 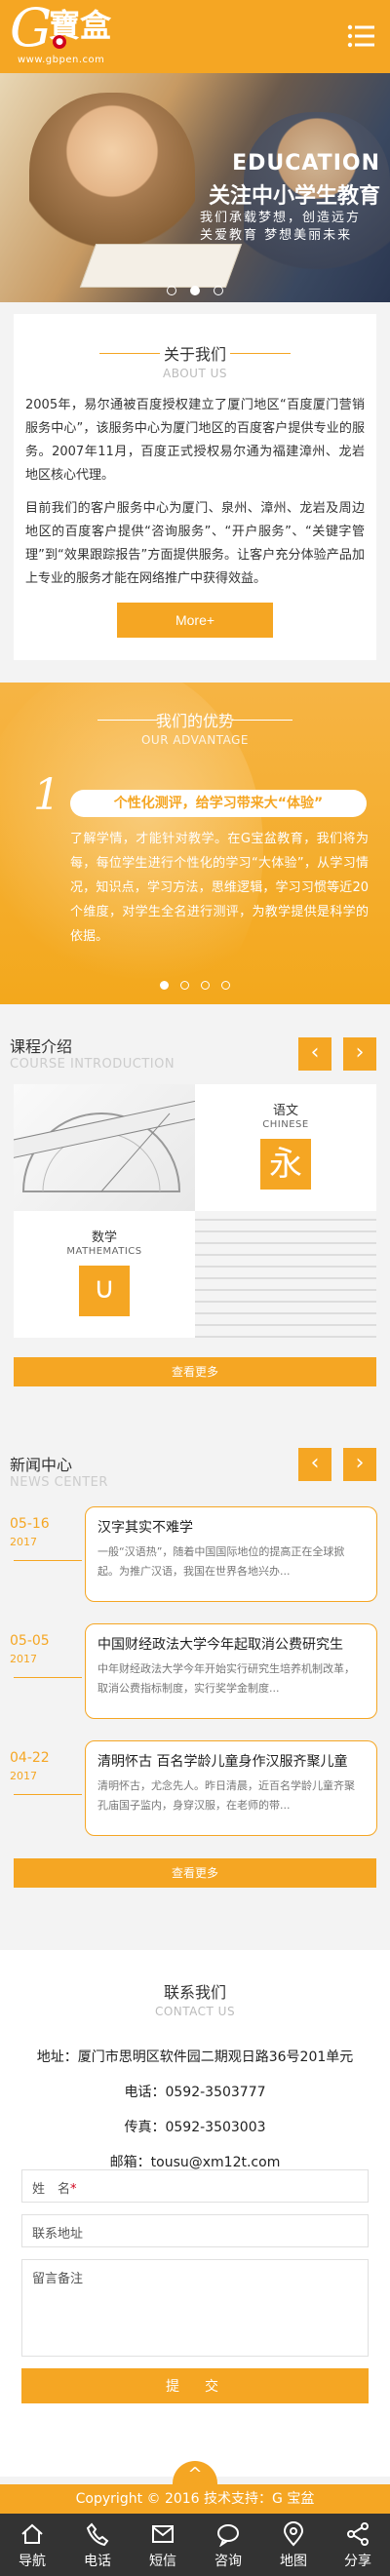 I want to click on course-title-en: COURSE INTRODUCTION, so click(x=93, y=1064).